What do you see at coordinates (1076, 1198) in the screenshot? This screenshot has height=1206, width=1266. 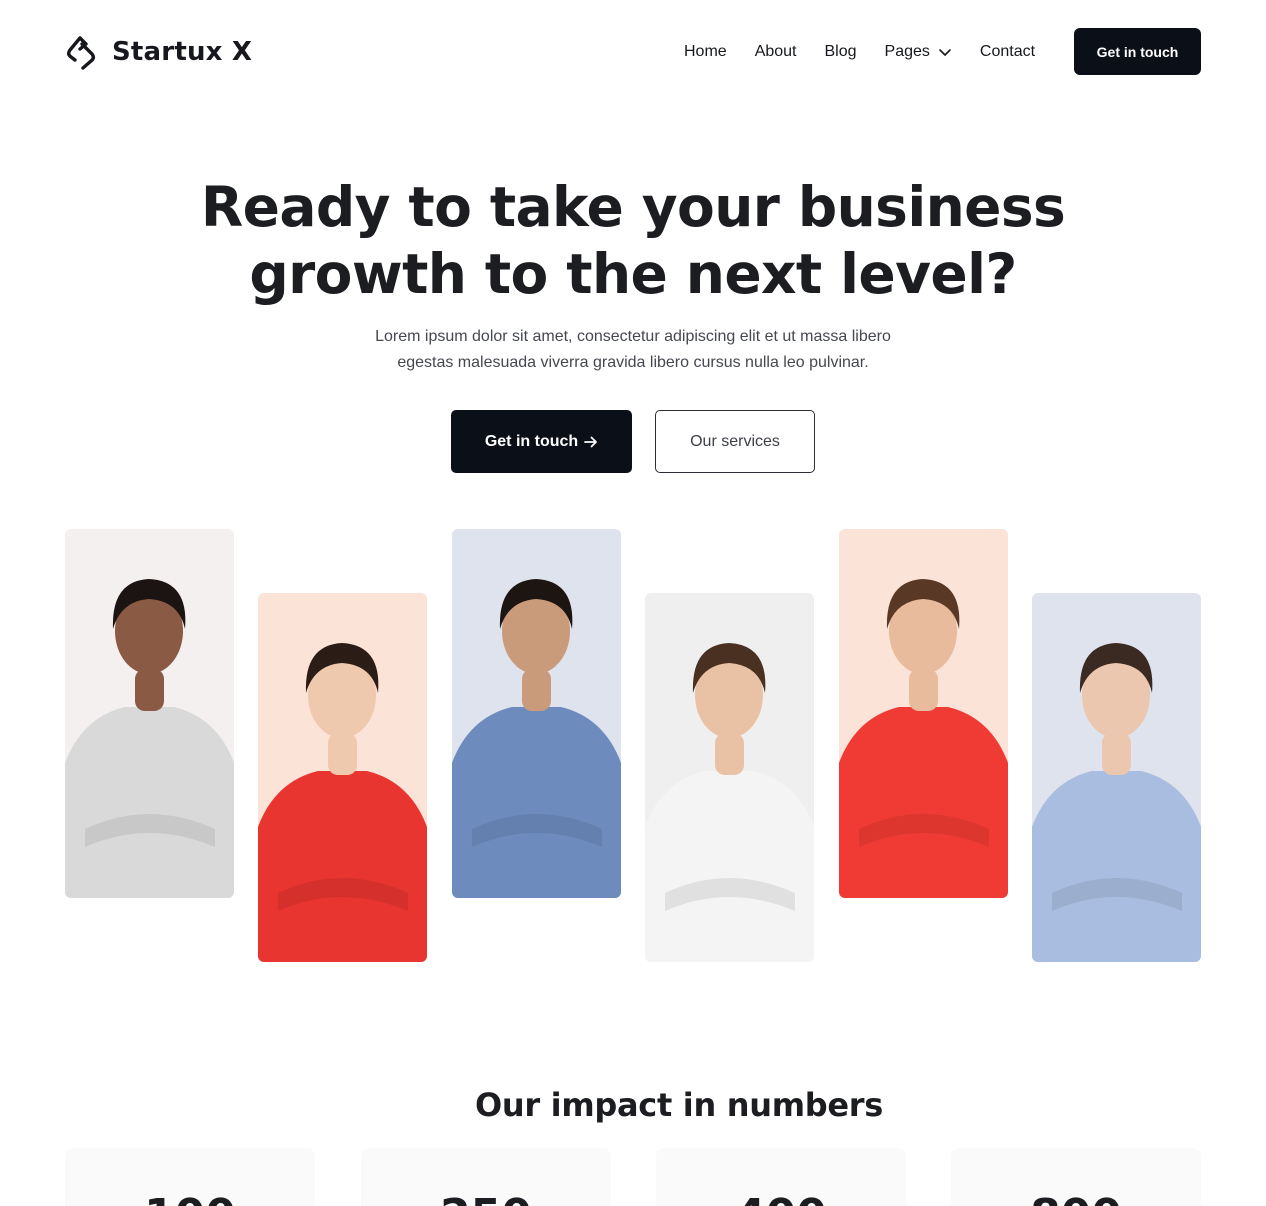 I see `stat-value: 800` at bounding box center [1076, 1198].